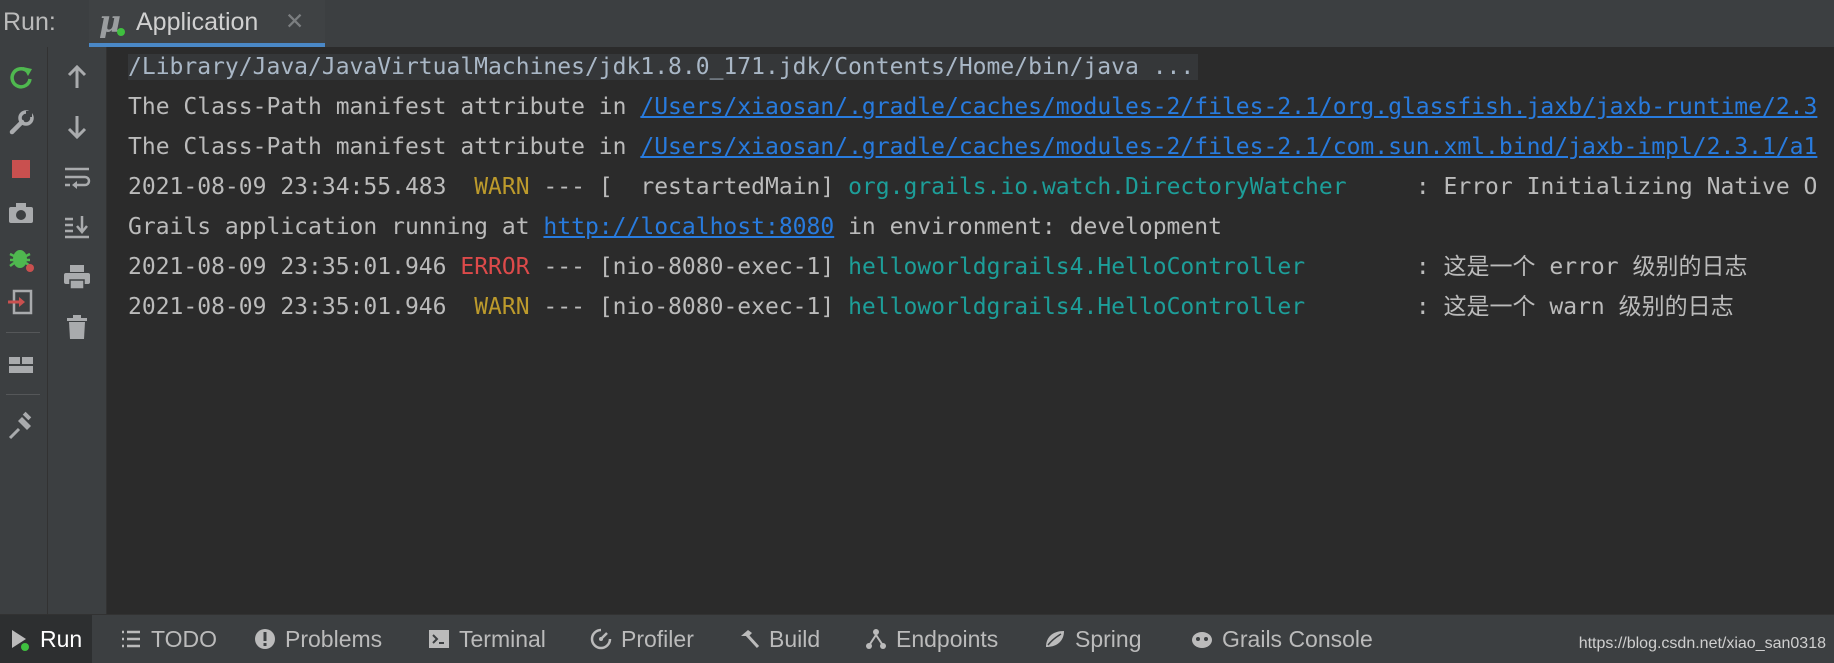 This screenshot has height=663, width=1834. I want to click on run-toolbar-secondary, so click(77, 330).